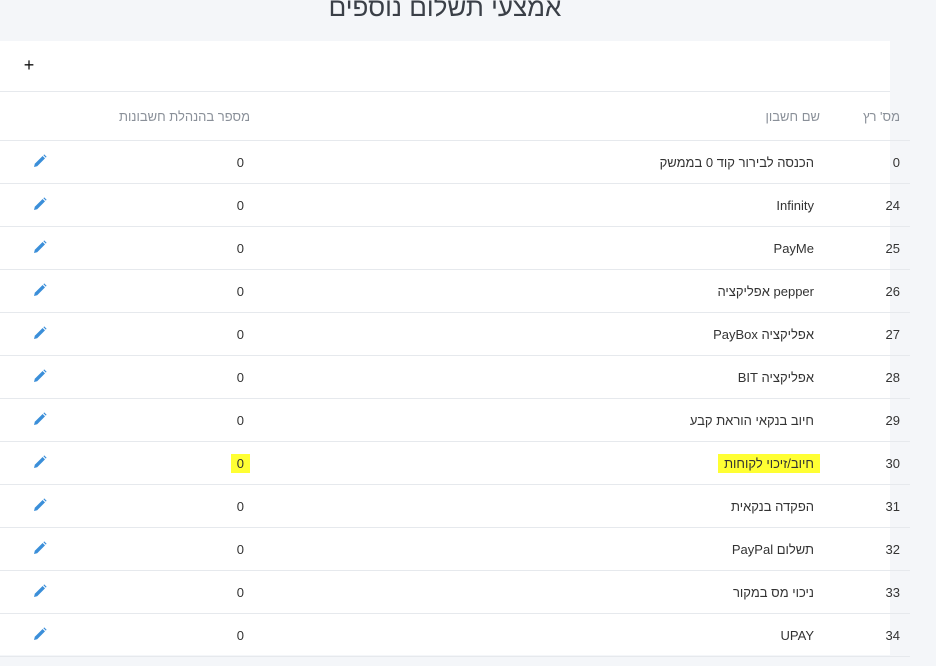 Image resolution: width=936 pixels, height=666 pixels. I want to click on add-button: +, so click(29, 65).